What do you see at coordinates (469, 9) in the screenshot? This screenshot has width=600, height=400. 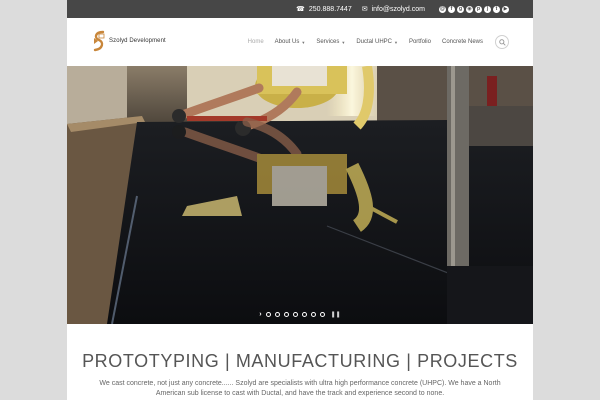 I see `instagram-icon: ◉` at bounding box center [469, 9].